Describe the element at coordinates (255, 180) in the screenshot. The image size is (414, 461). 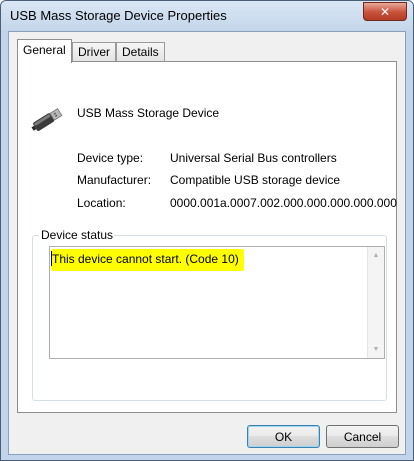
I see `manufacturer-value: Compatible USB storage device` at that location.